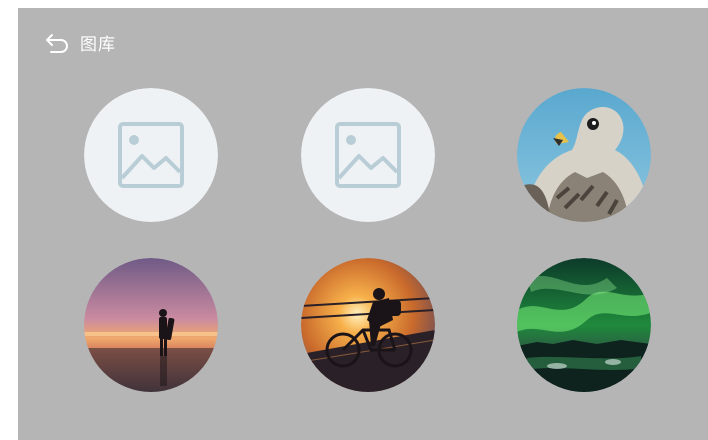 Image resolution: width=708 pixels, height=440 pixels. I want to click on gallery-photo-aurora, so click(584, 325).